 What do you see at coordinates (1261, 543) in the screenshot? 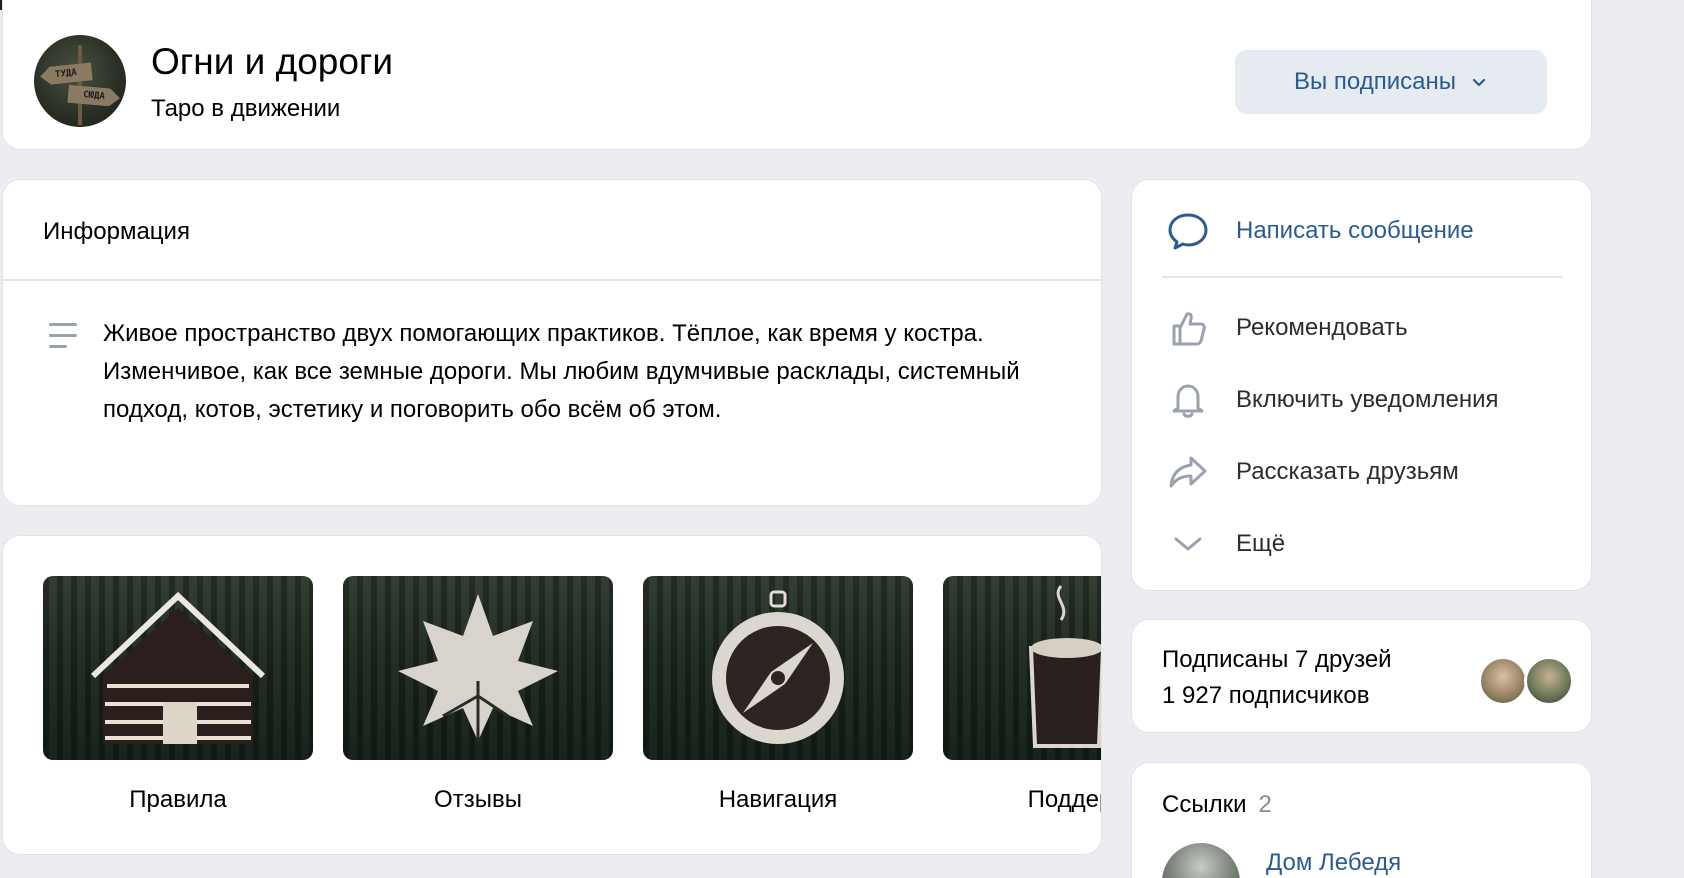
I see `more-label: Ещё` at bounding box center [1261, 543].